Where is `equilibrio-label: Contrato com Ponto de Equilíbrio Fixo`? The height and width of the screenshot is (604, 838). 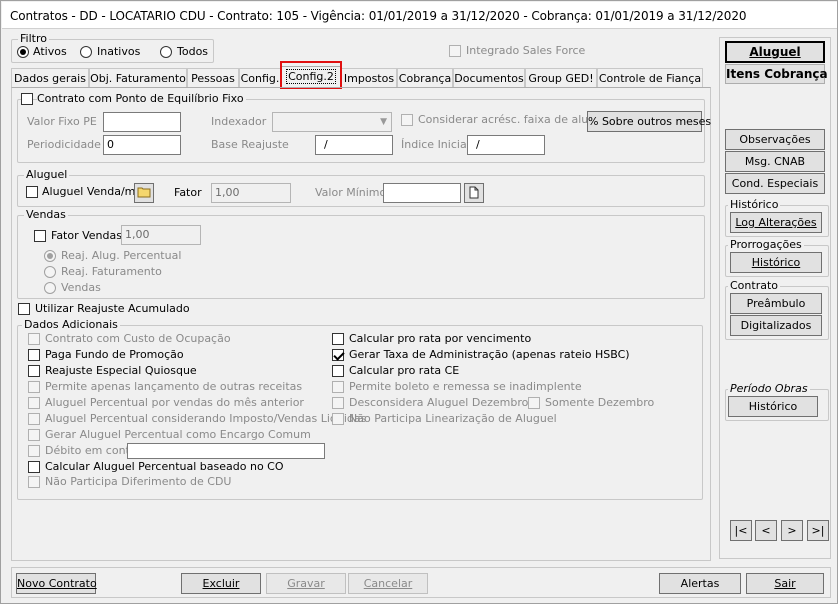
equilibrio-label: Contrato com Ponto de Equilíbrio Fixo is located at coordinates (141, 99).